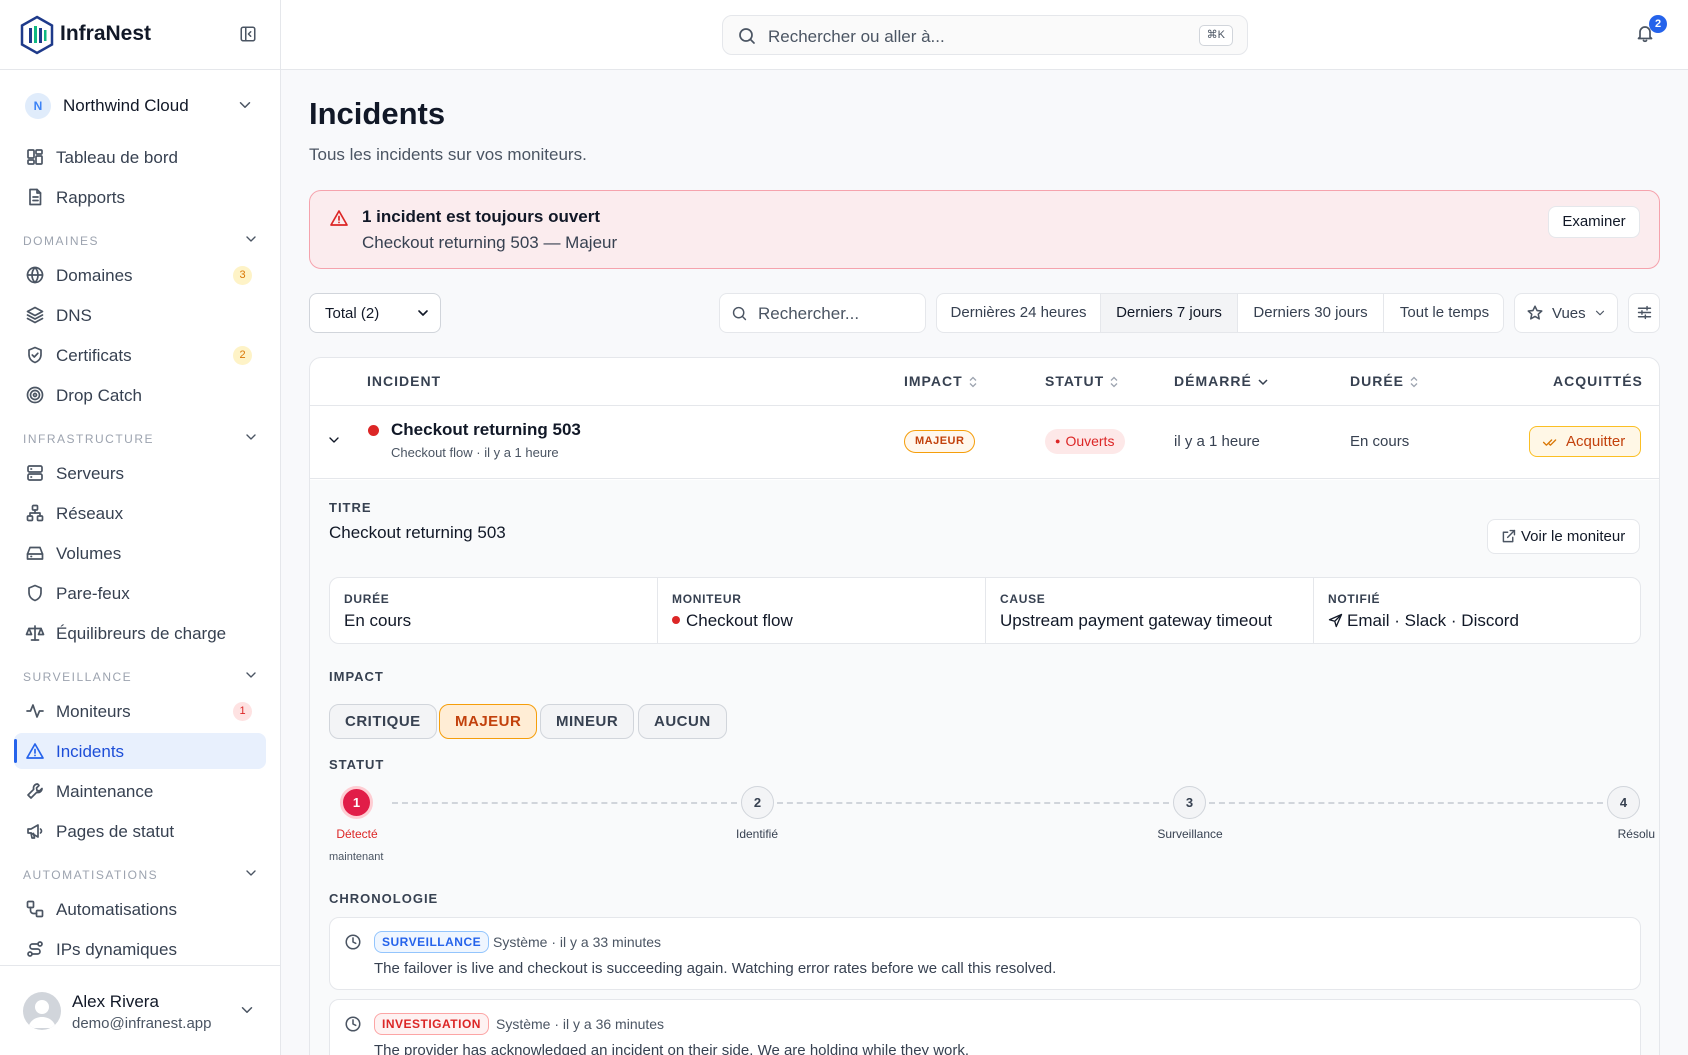  Describe the element at coordinates (1563, 536) in the screenshot. I see `view-monitor-button: Voir le moniteur` at that location.